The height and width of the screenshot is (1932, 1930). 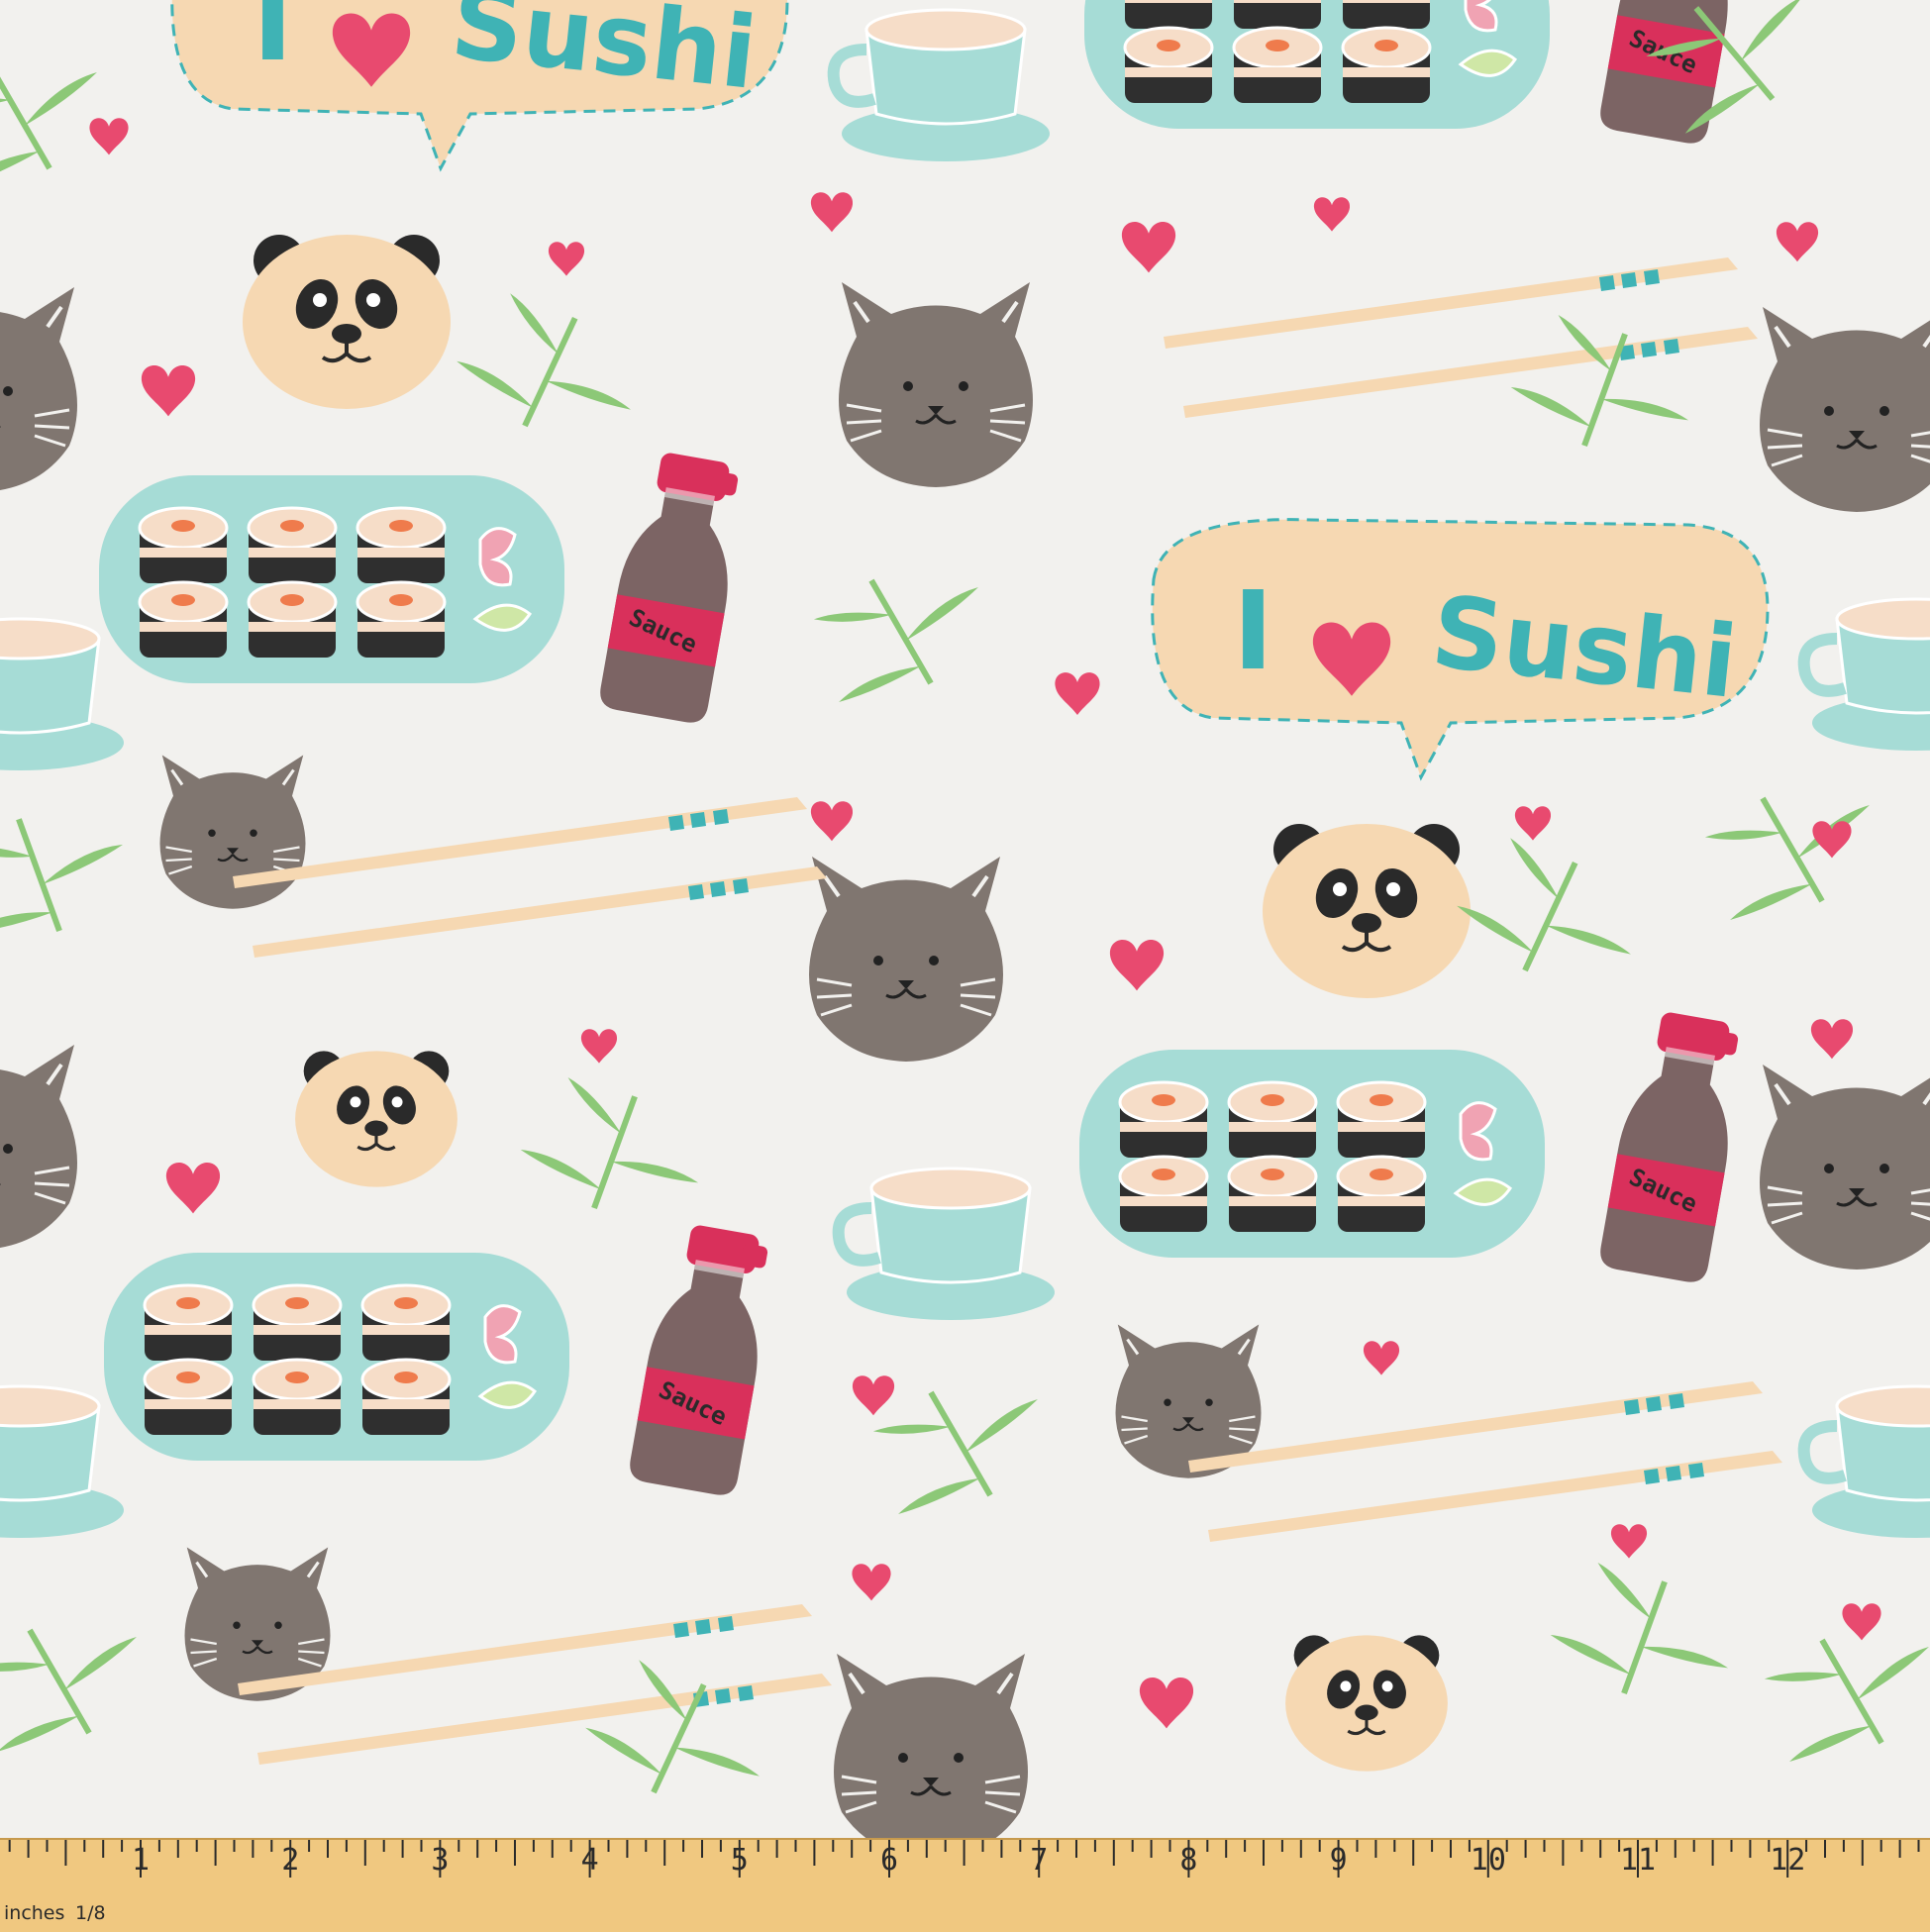 What do you see at coordinates (290, 1860) in the screenshot?
I see `ruler-number: 2` at bounding box center [290, 1860].